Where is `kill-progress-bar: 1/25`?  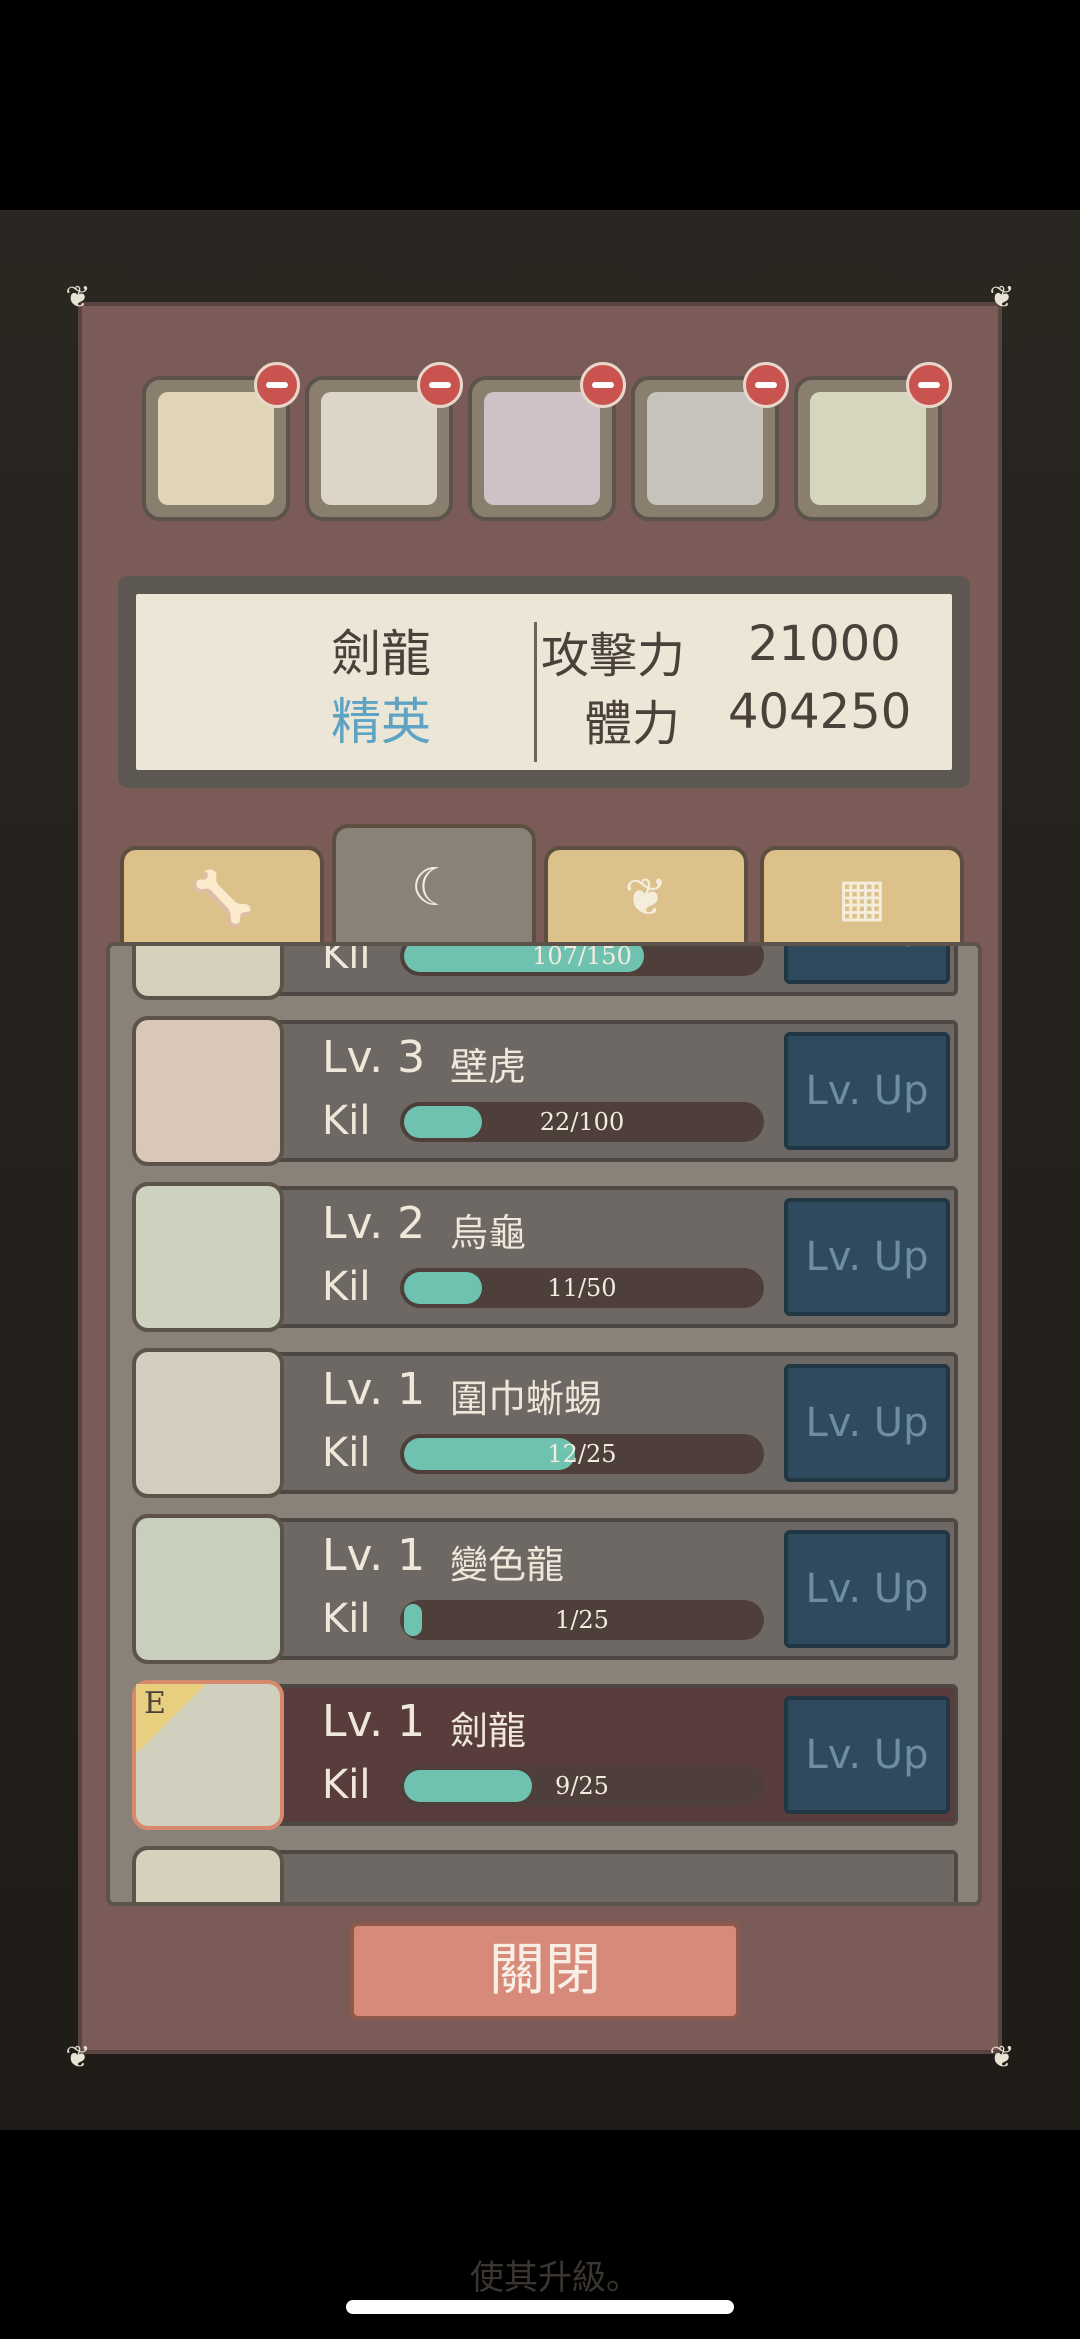 kill-progress-bar: 1/25 is located at coordinates (582, 1620).